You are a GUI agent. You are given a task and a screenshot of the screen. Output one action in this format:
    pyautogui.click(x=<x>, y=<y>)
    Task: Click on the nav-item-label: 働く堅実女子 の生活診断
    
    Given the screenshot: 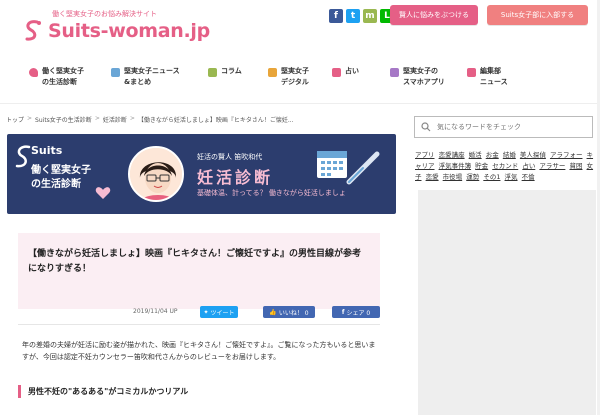 What is the action you would take?
    pyautogui.click(x=63, y=76)
    